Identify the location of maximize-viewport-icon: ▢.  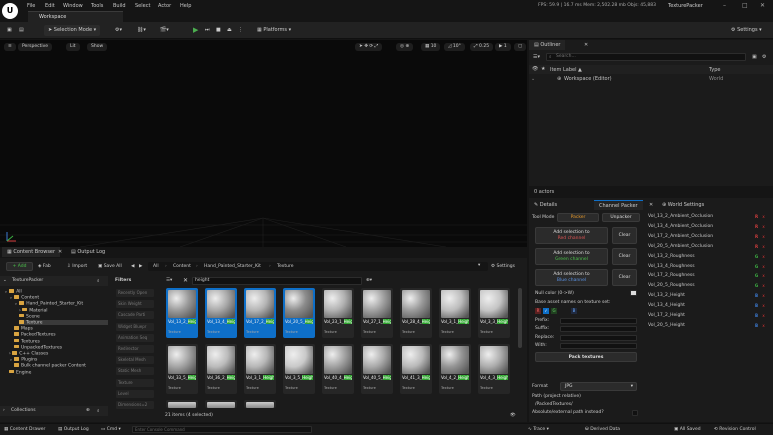
(520, 47).